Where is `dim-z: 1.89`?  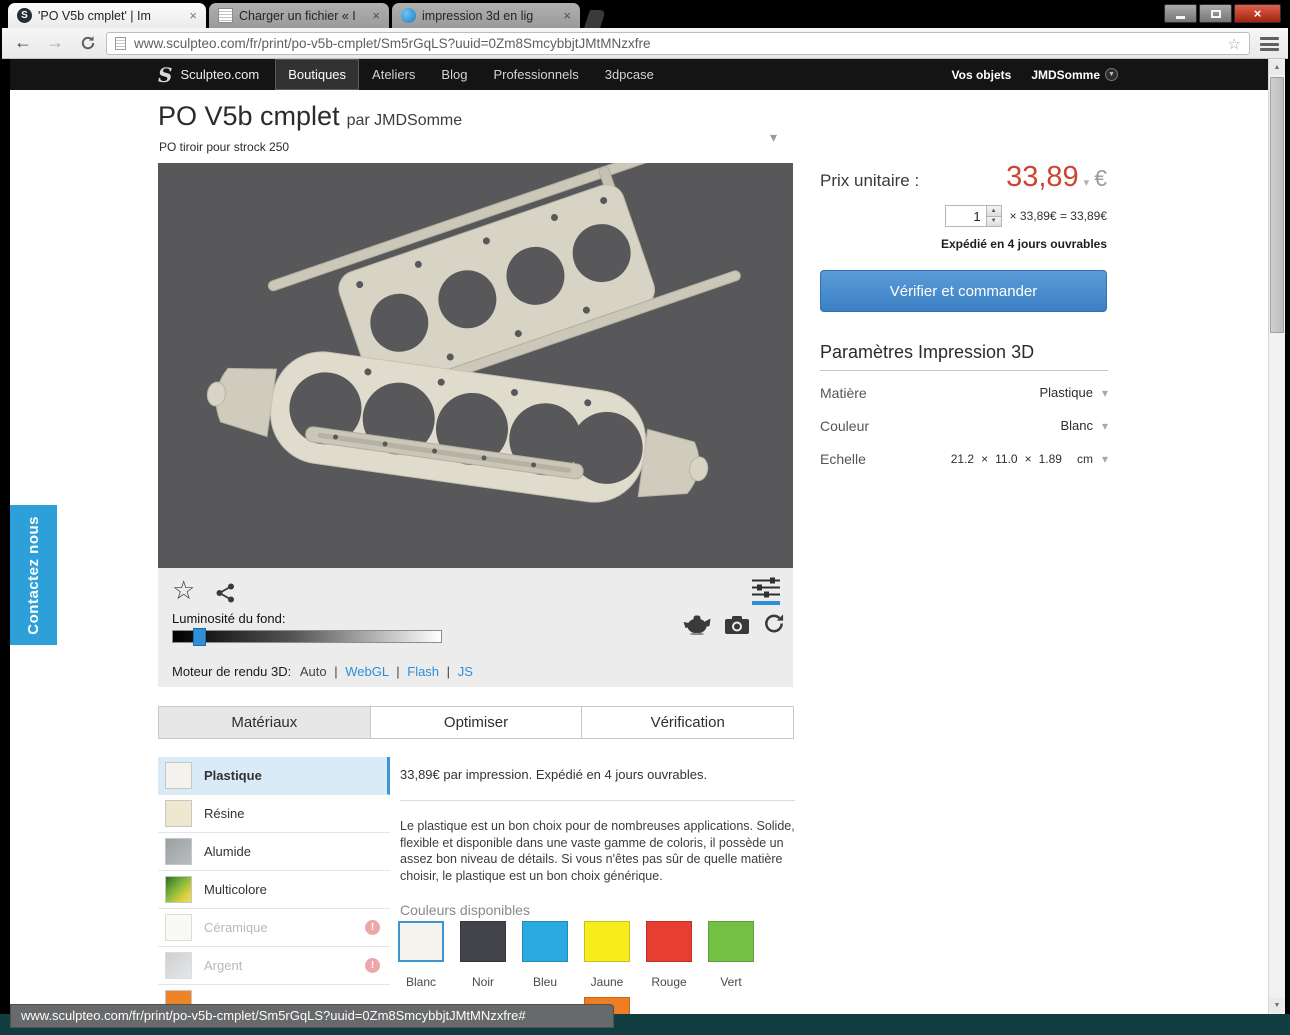
dim-z: 1.89 is located at coordinates (1050, 459).